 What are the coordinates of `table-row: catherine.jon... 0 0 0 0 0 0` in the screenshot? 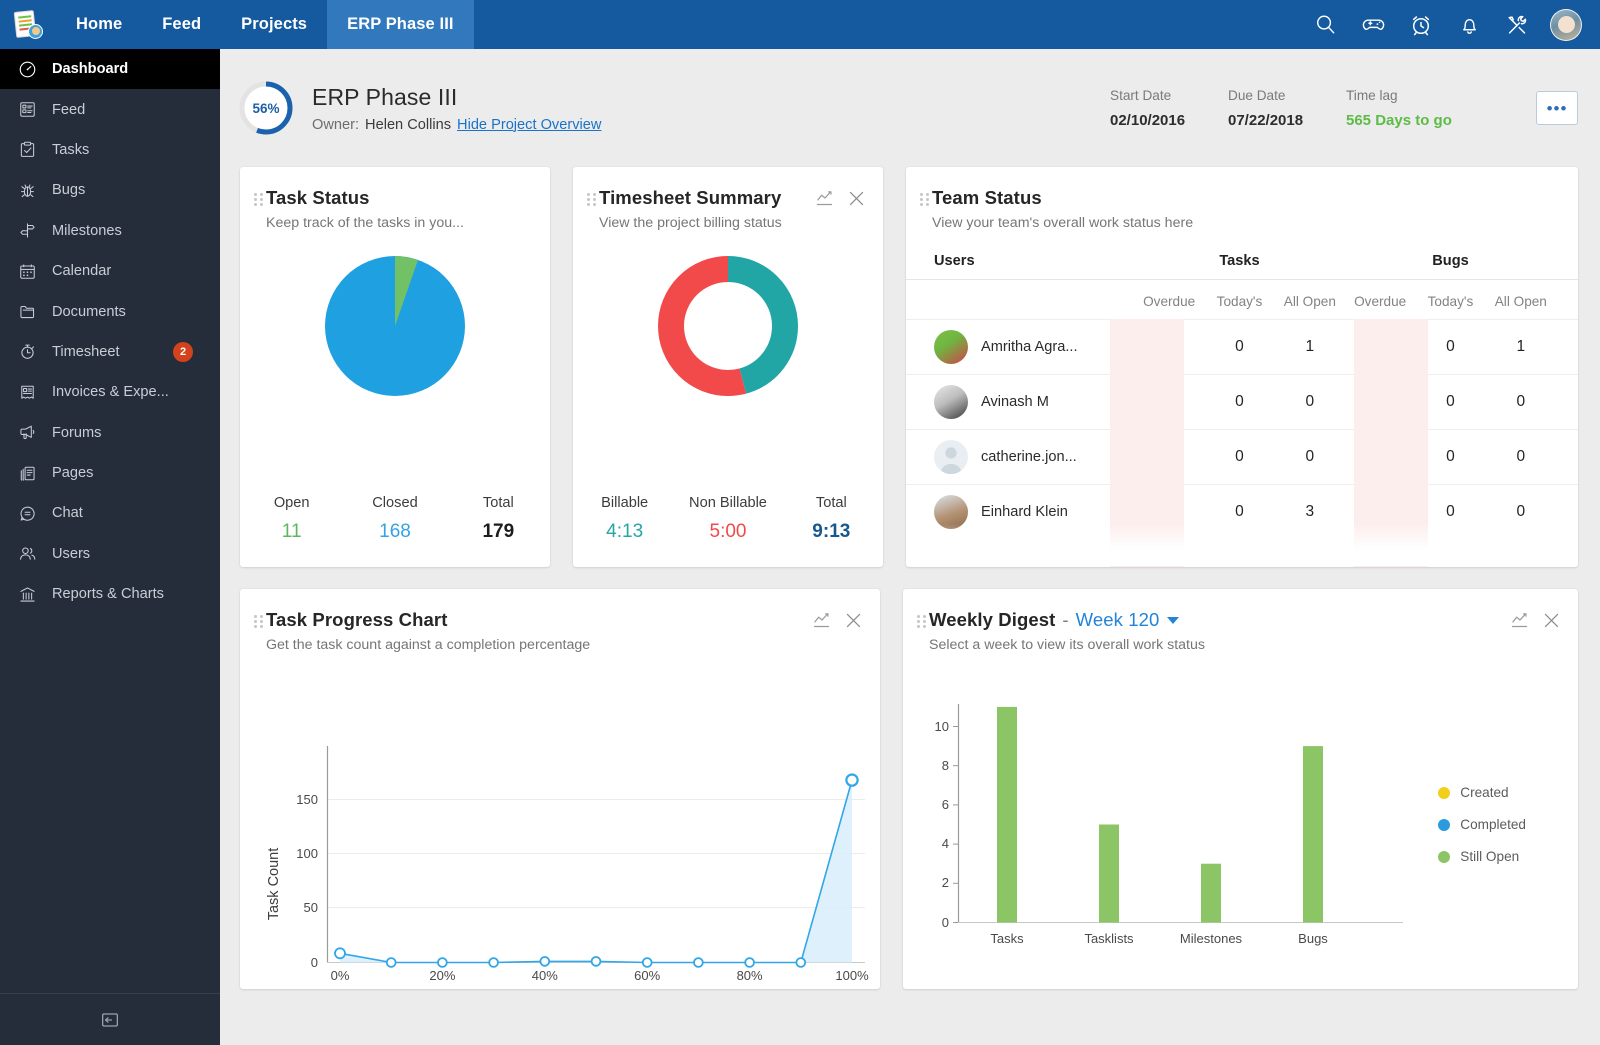 It's located at (1242, 456).